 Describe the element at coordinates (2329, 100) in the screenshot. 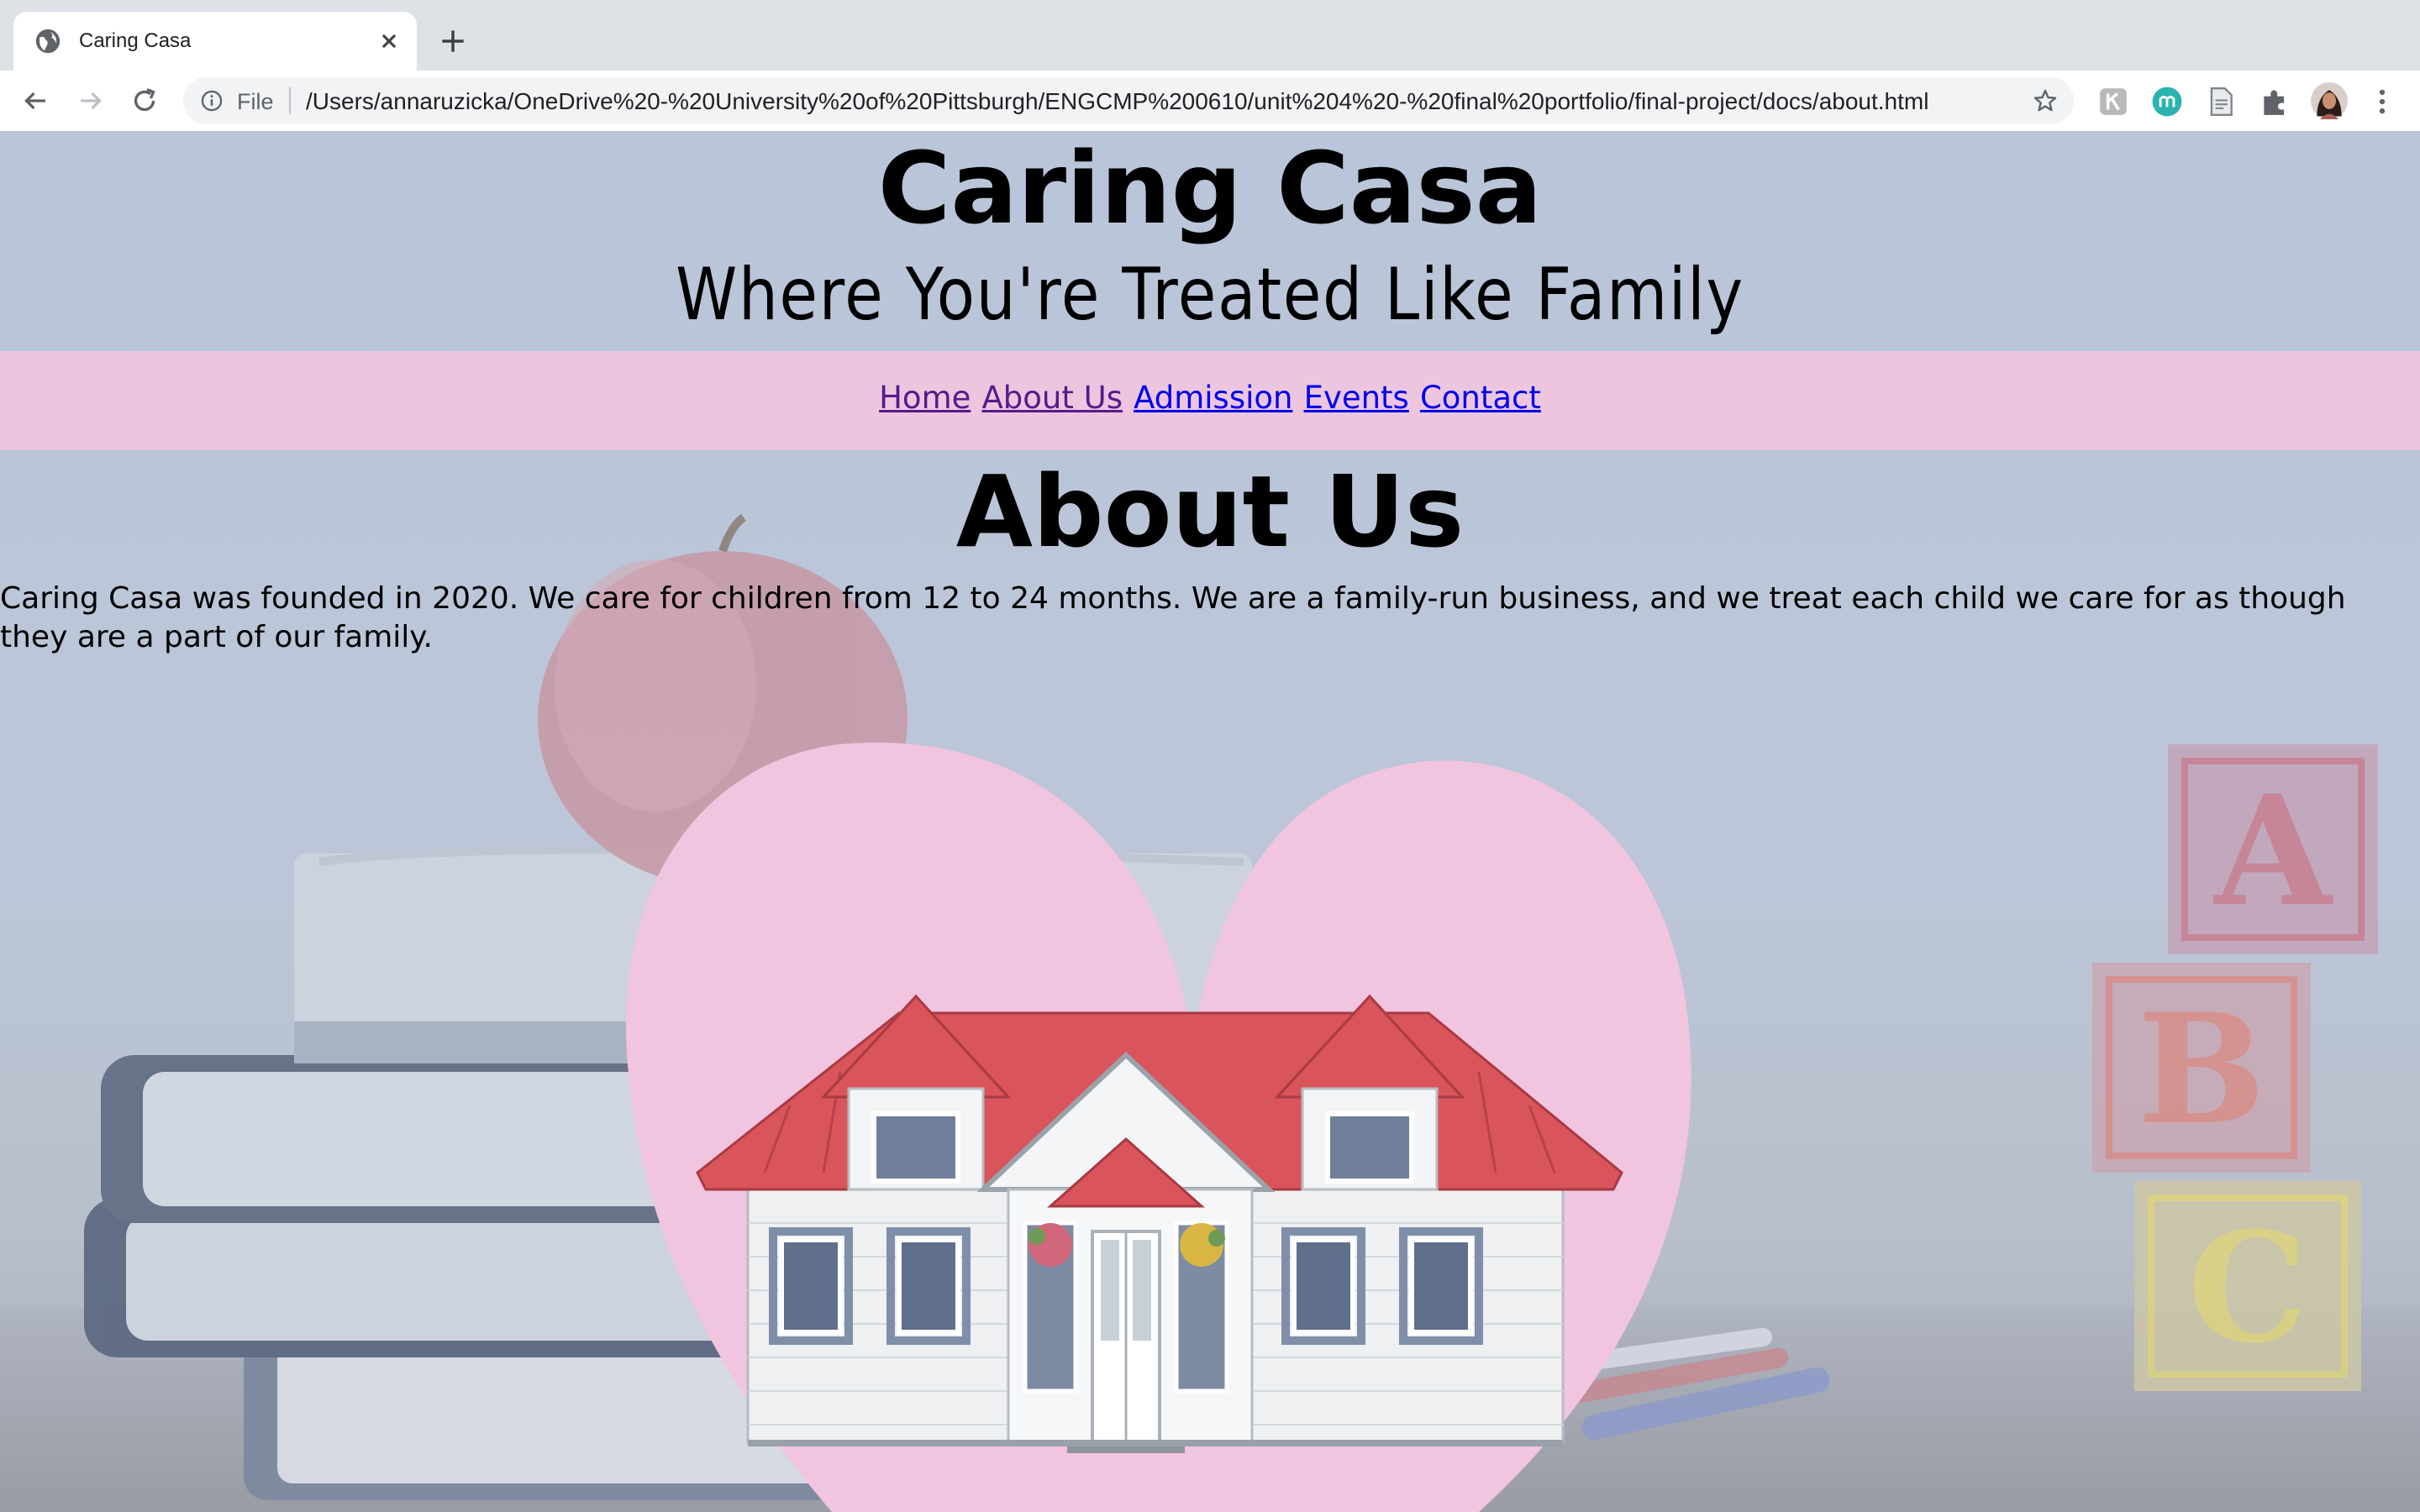

I see `profile-avatar` at that location.